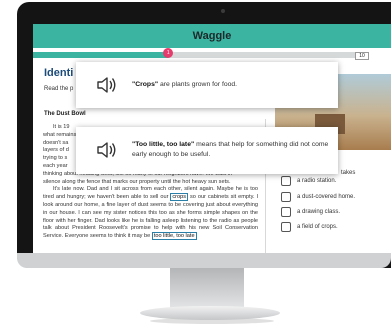 This screenshot has height=330, width=391. What do you see at coordinates (163, 144) in the screenshot?
I see `popup-term: "Too little, too late"` at bounding box center [163, 144].